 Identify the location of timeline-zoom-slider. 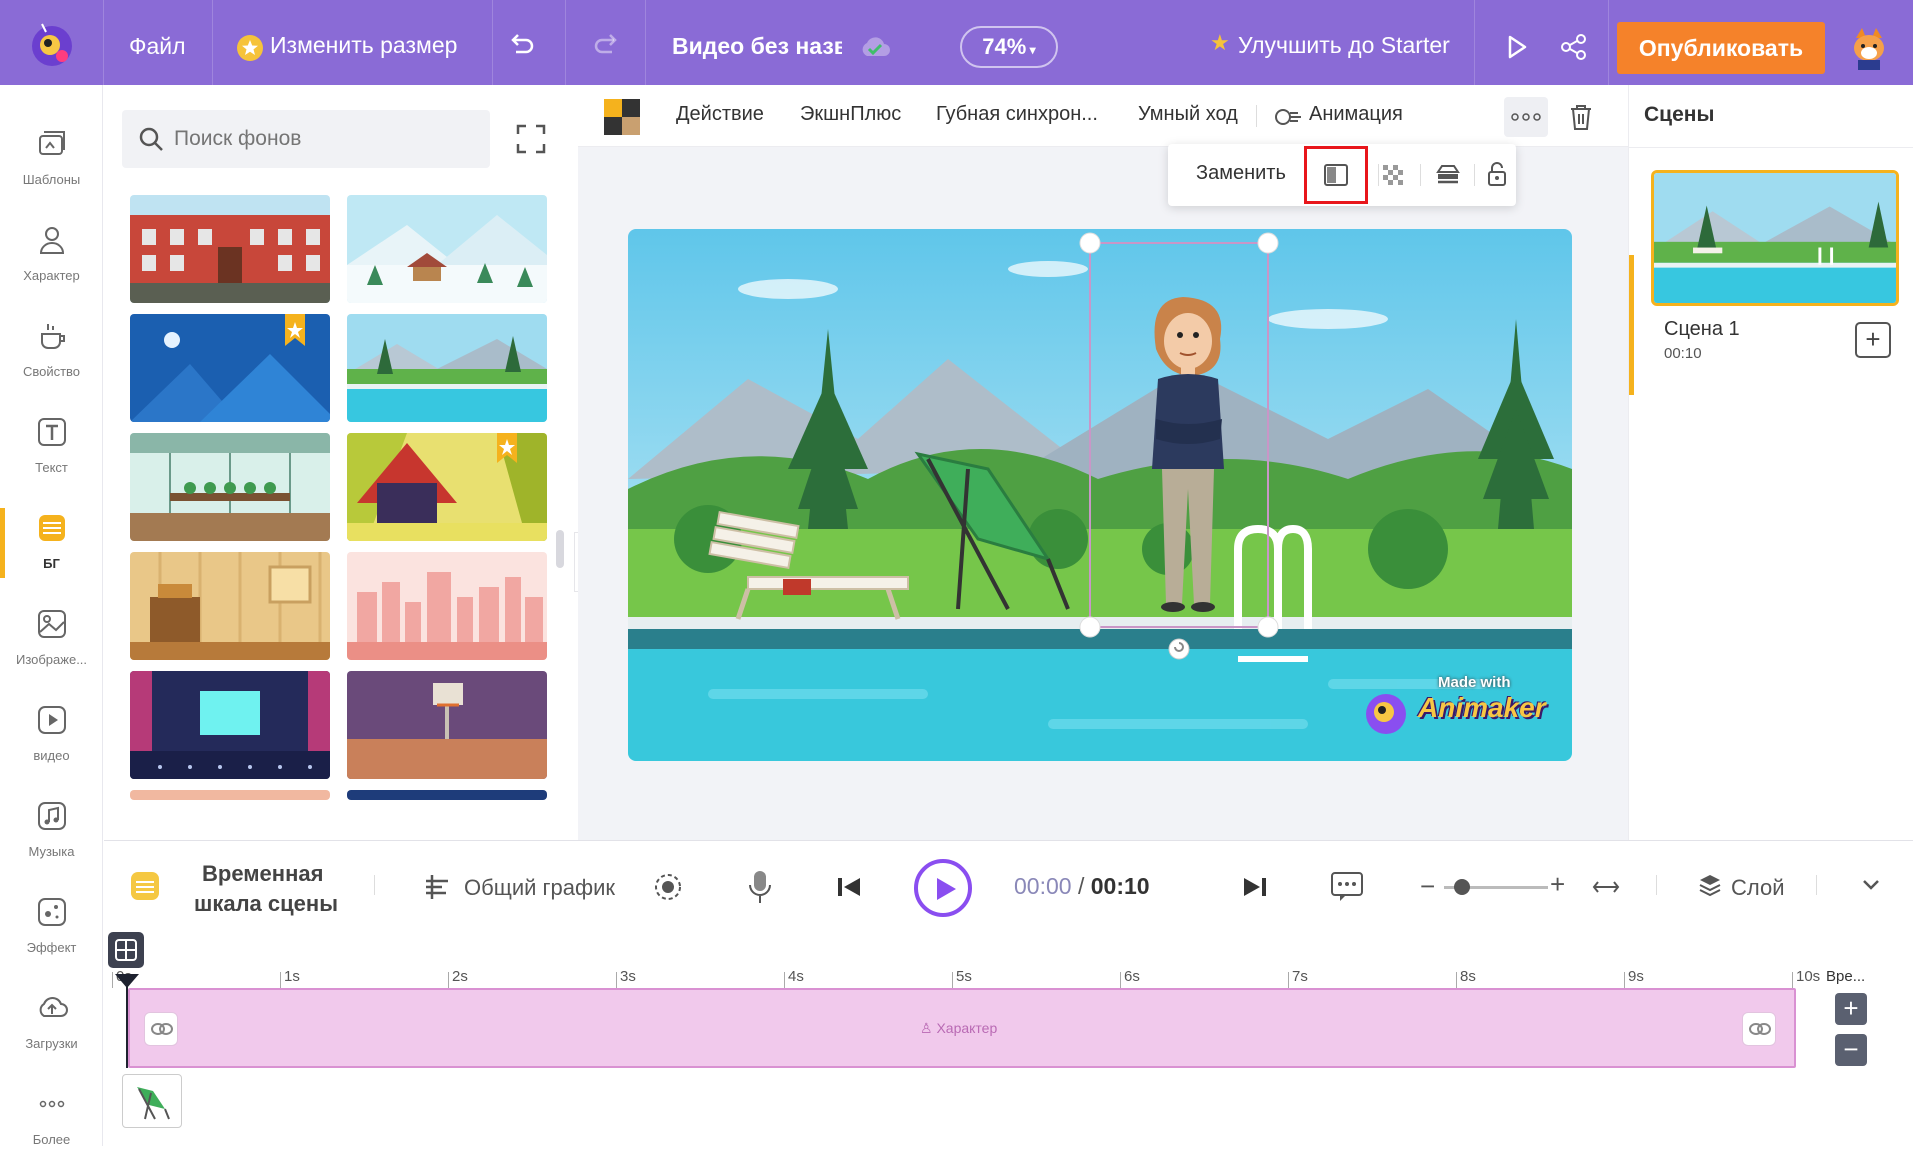
(1496, 887).